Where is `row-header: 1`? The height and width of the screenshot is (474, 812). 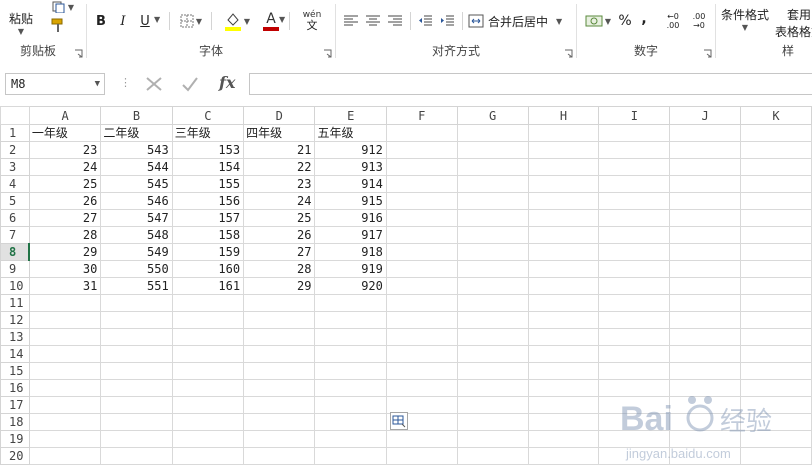
row-header: 1 is located at coordinates (15, 133).